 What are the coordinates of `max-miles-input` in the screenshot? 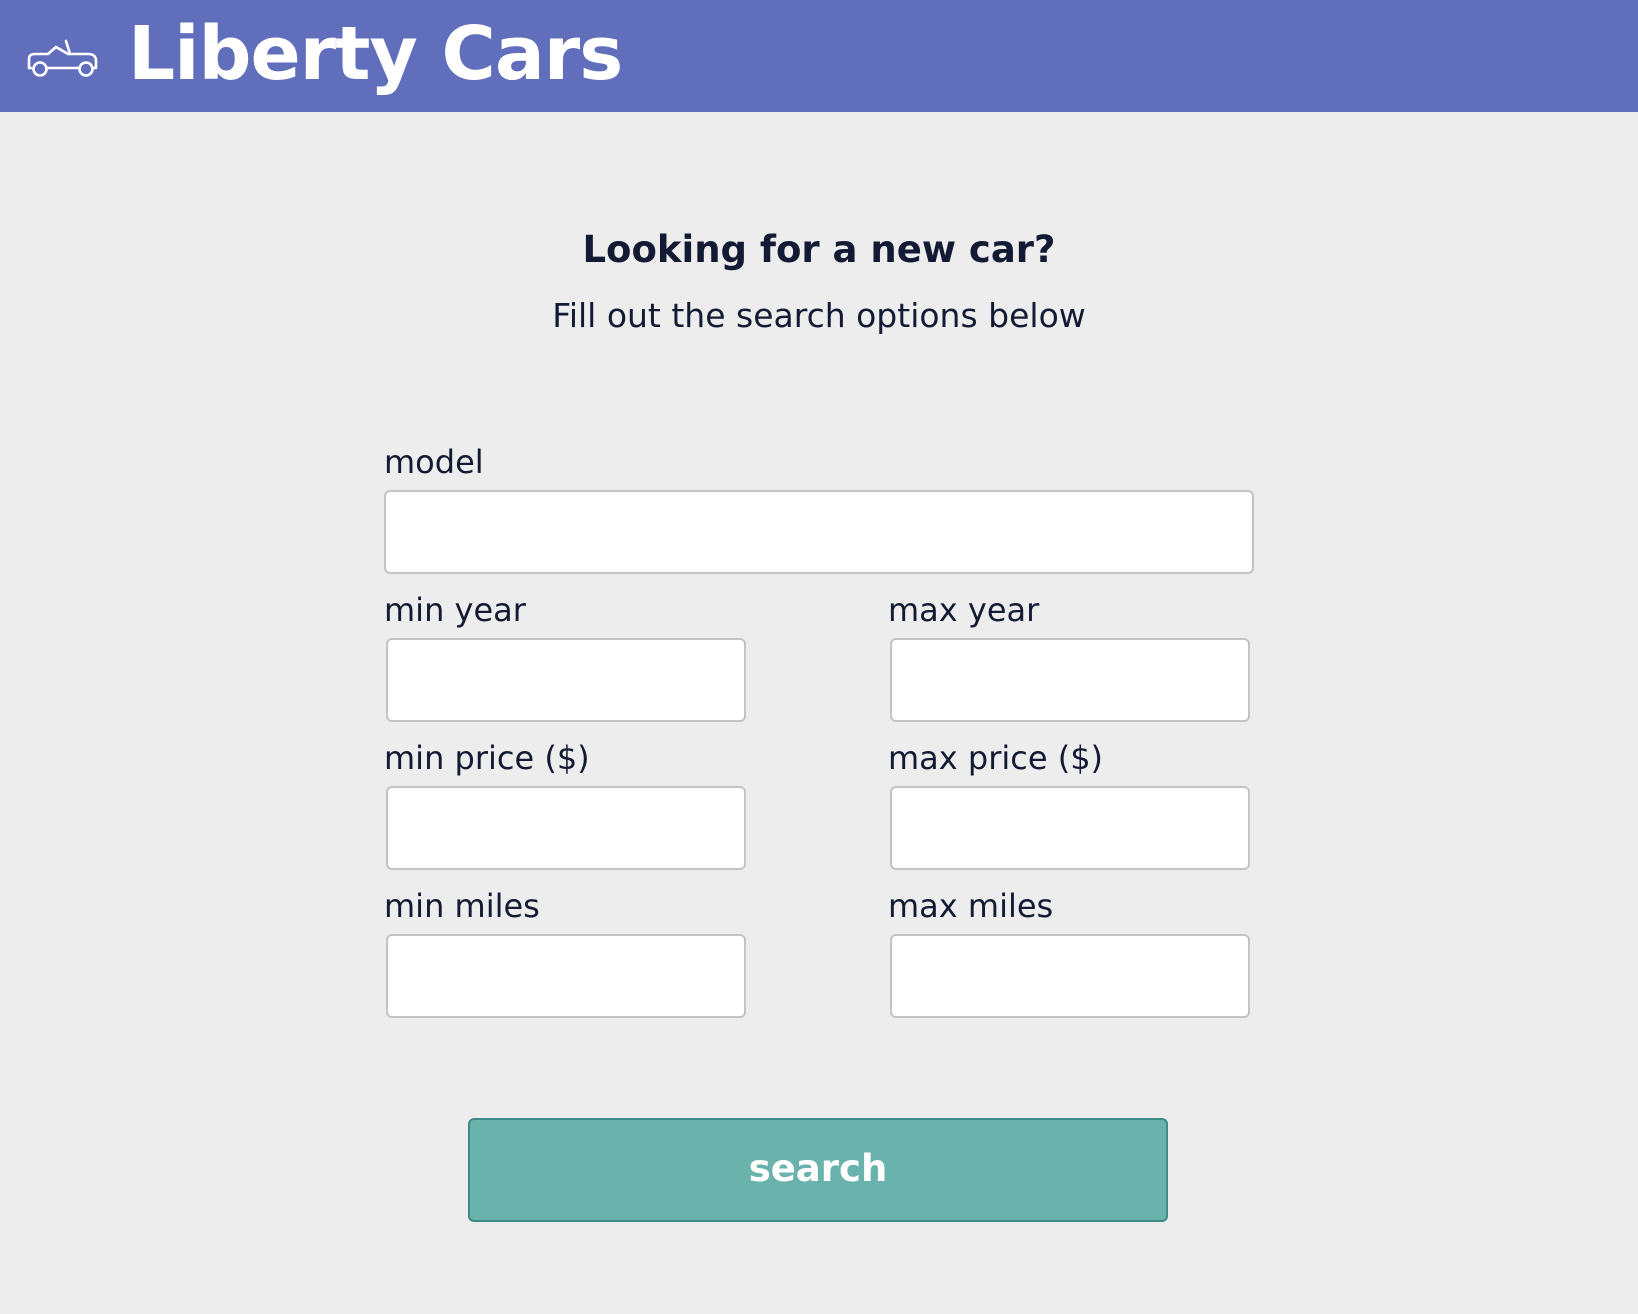 It's located at (1070, 976).